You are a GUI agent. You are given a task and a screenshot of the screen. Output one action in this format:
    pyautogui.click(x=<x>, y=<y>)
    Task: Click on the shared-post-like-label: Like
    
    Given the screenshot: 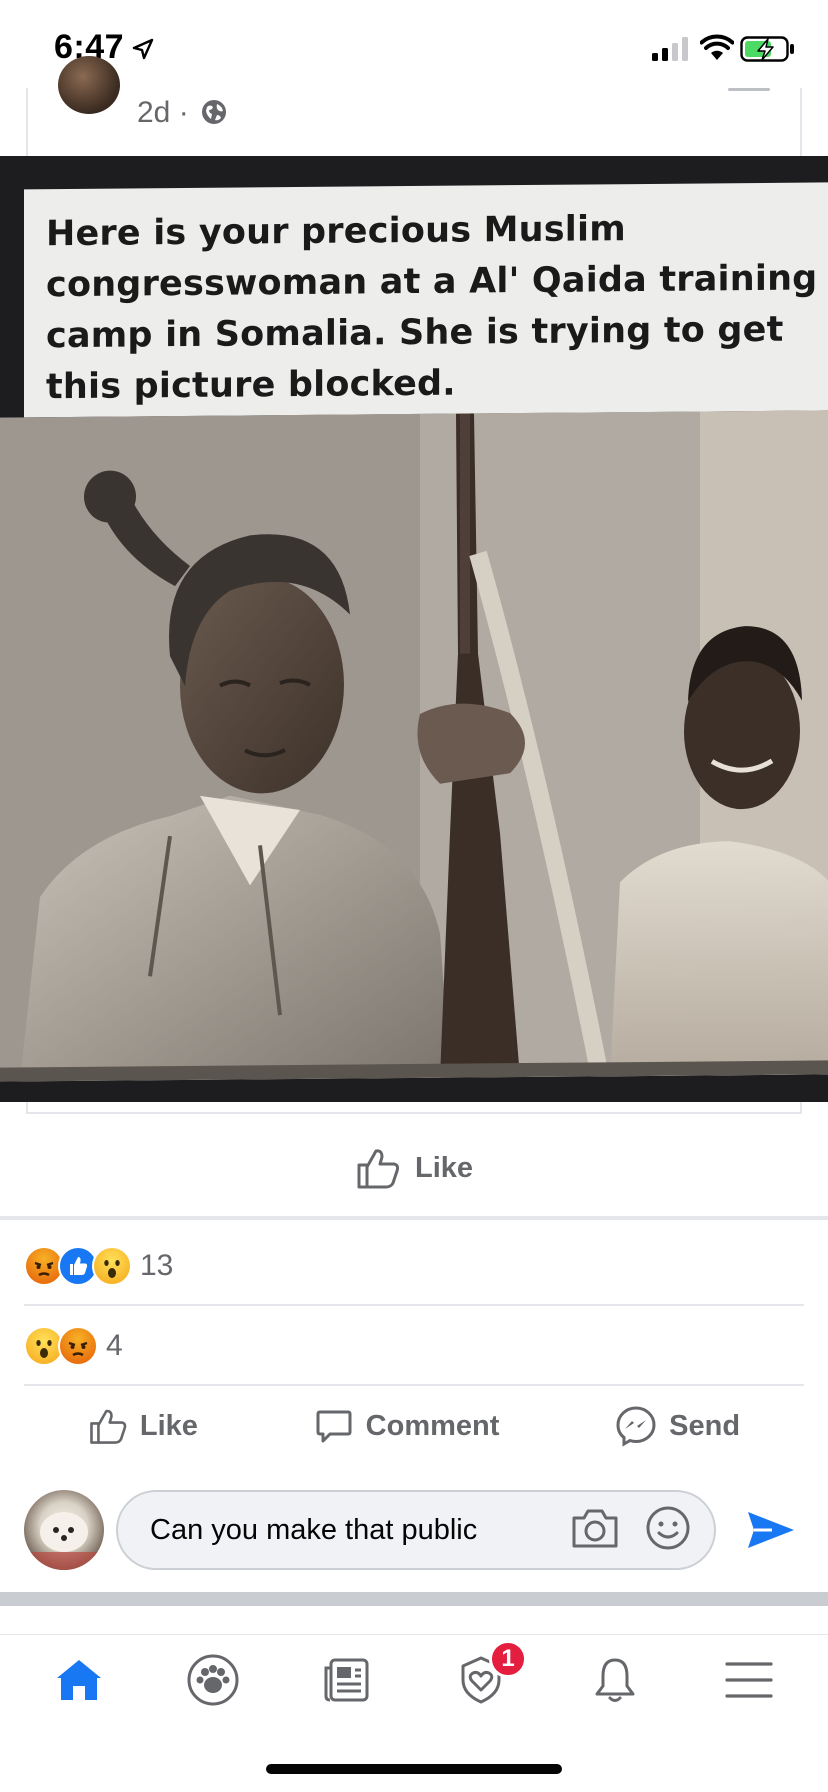 What is the action you would take?
    pyautogui.click(x=444, y=1167)
    